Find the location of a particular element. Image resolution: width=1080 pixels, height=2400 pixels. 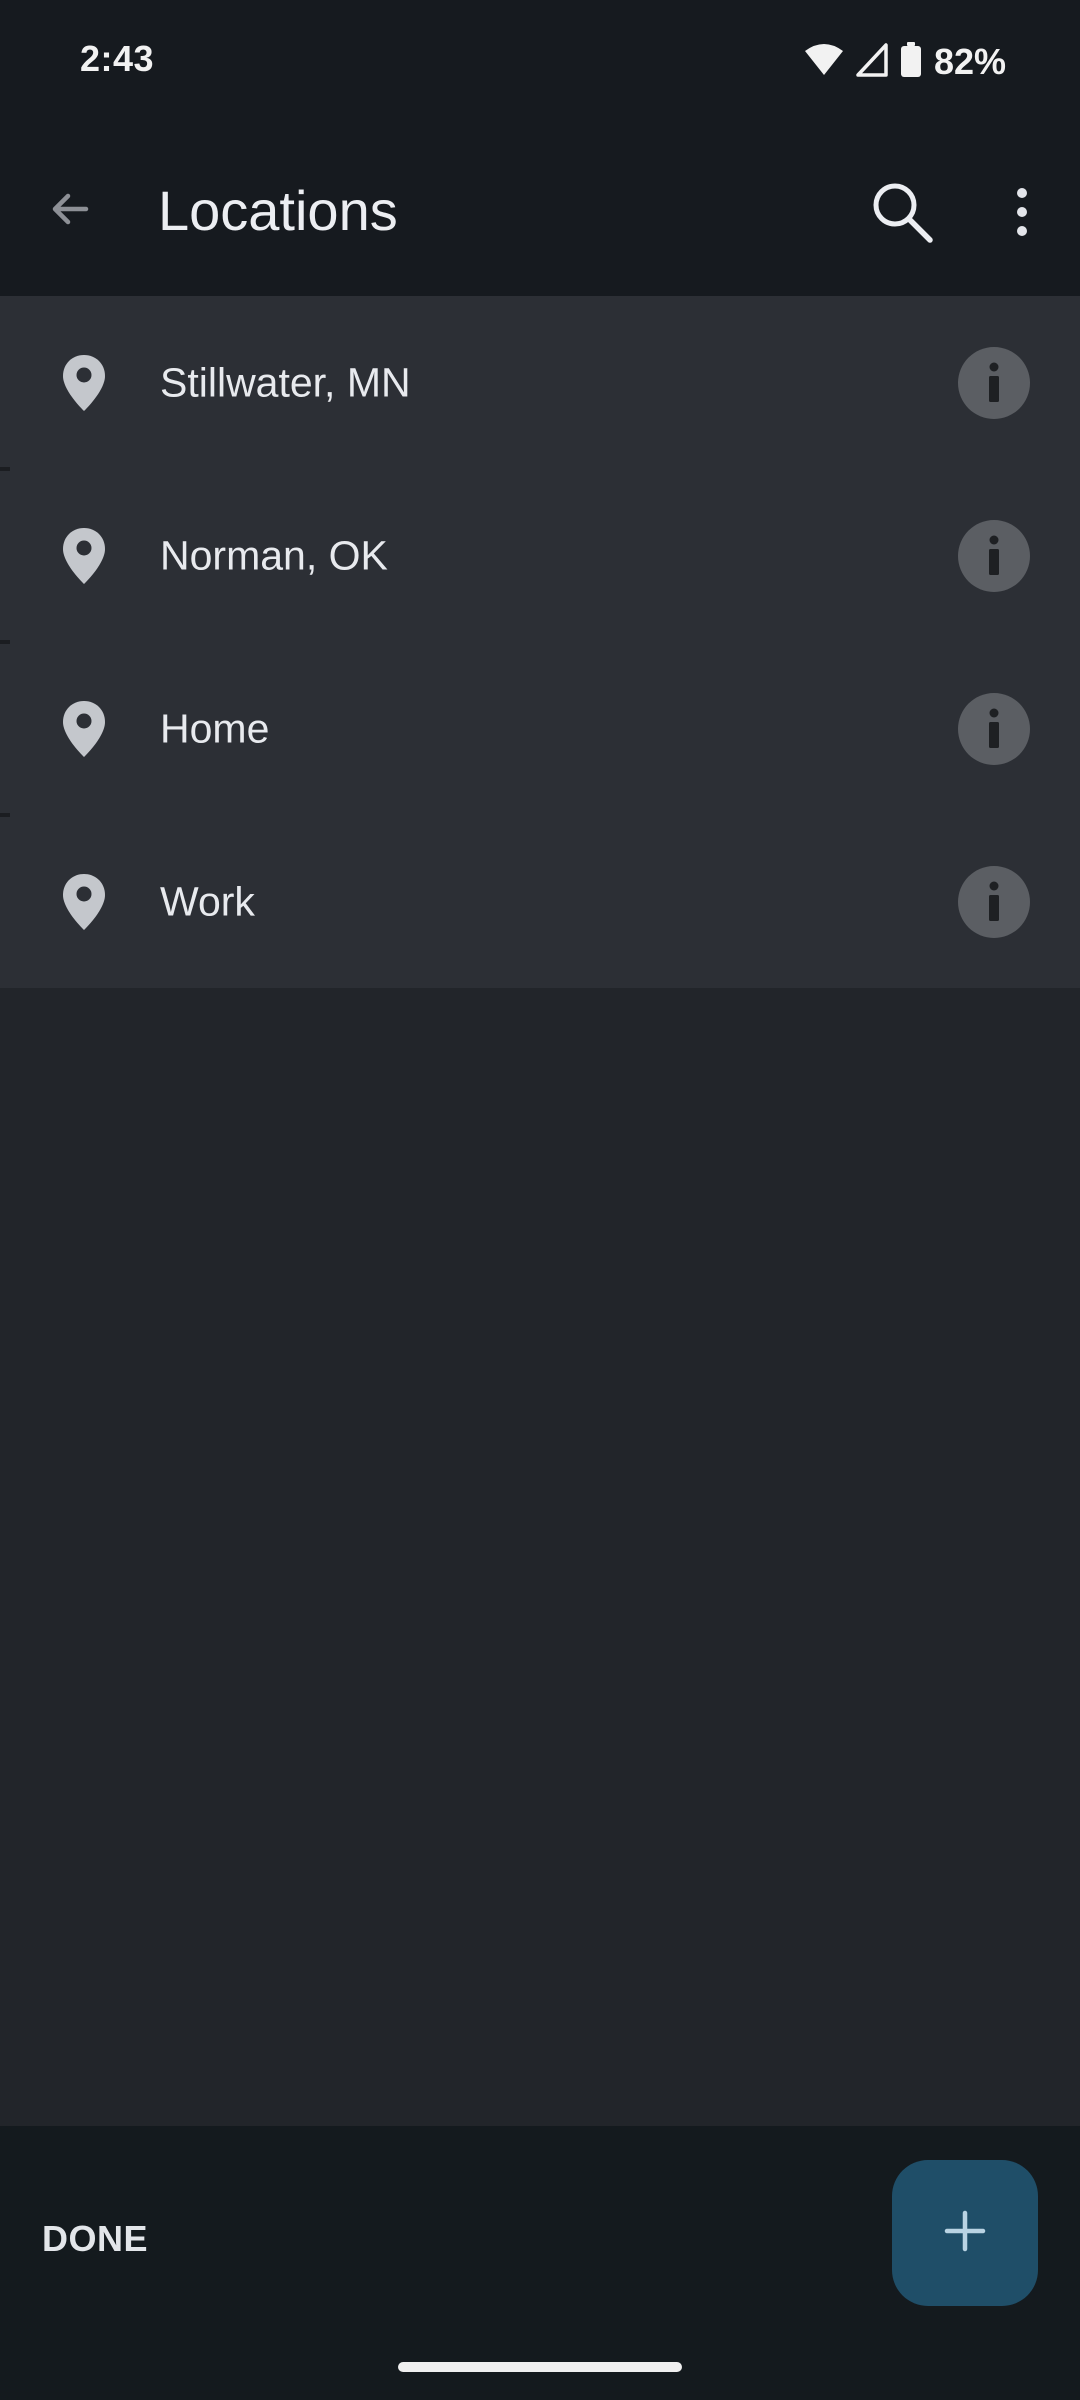

bottom-bar: DONE is located at coordinates (540, 2263).